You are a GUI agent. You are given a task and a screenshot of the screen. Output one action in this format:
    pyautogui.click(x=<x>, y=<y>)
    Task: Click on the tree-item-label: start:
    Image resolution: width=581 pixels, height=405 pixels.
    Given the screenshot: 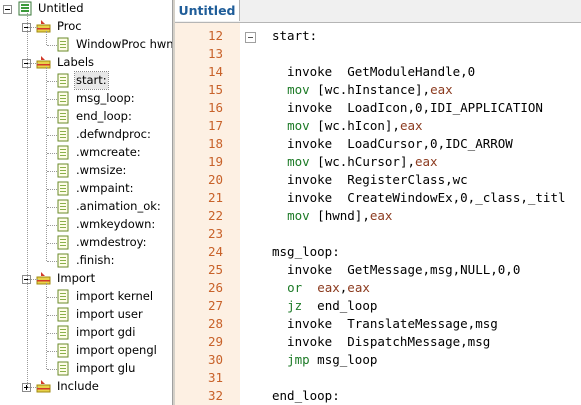 What is the action you would take?
    pyautogui.click(x=86, y=80)
    